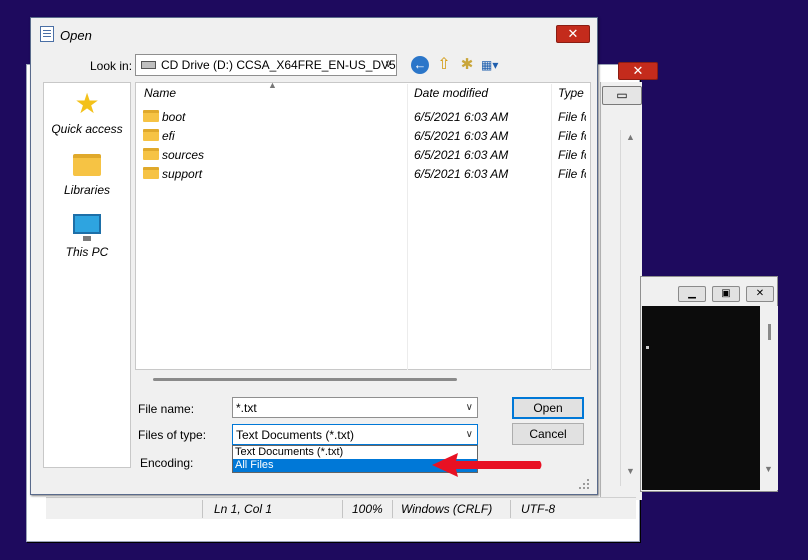  I want to click on status-line-ending: Windows (CRLF), so click(447, 509).